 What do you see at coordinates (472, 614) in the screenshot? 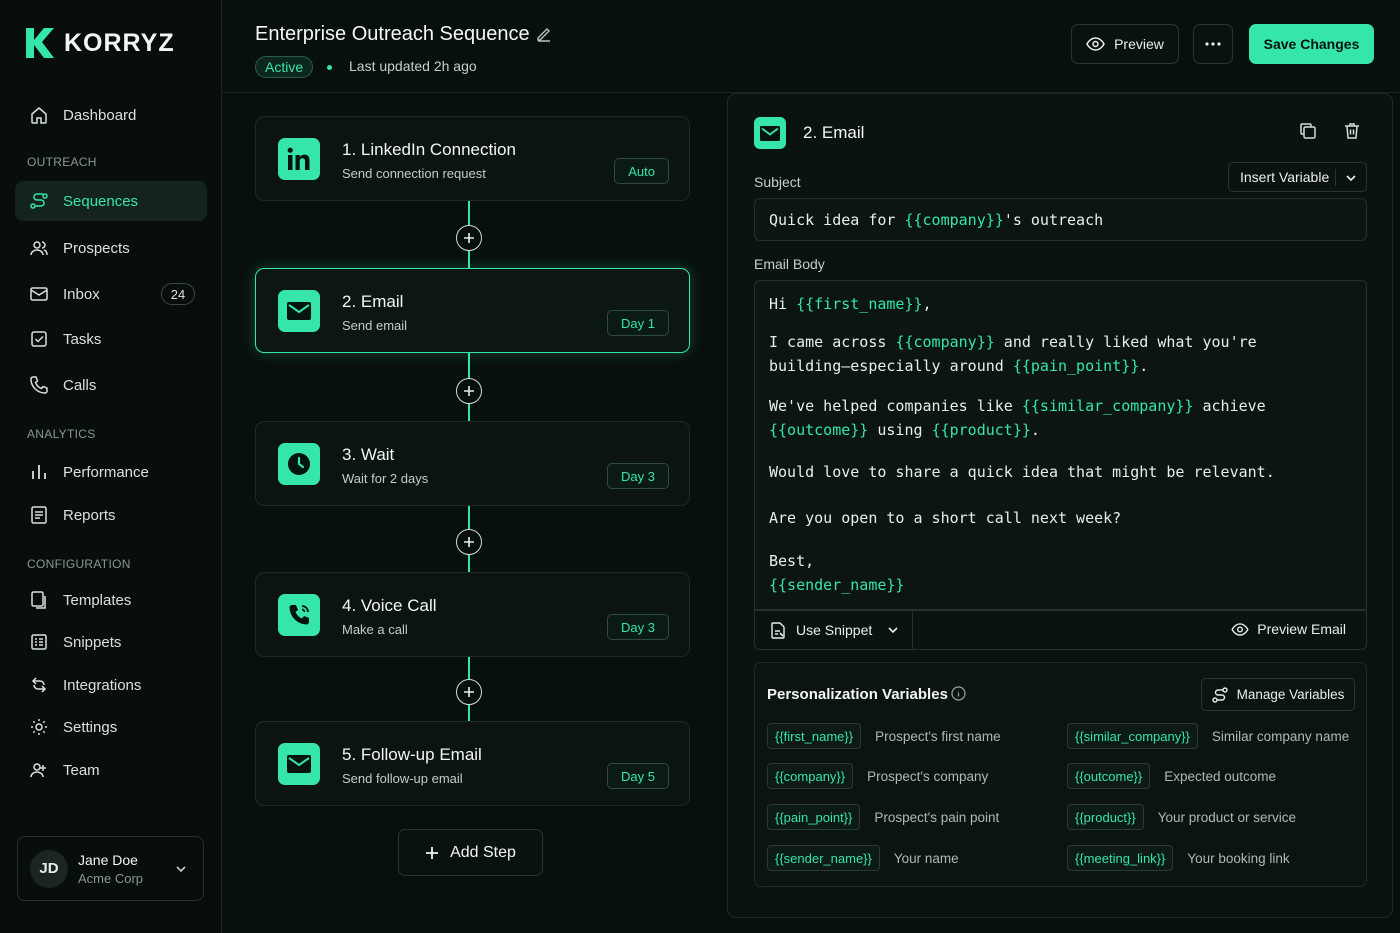
I see `step-card-voice-call: 4. Voice Call Make a call Day 3` at bounding box center [472, 614].